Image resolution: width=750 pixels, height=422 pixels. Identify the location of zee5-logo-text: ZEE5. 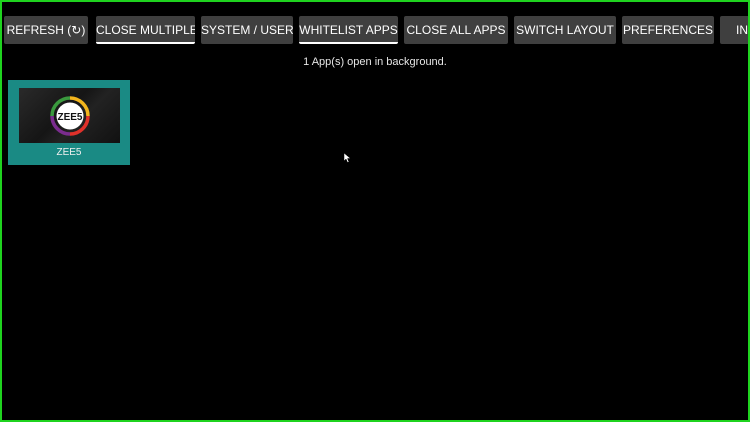
(69, 117).